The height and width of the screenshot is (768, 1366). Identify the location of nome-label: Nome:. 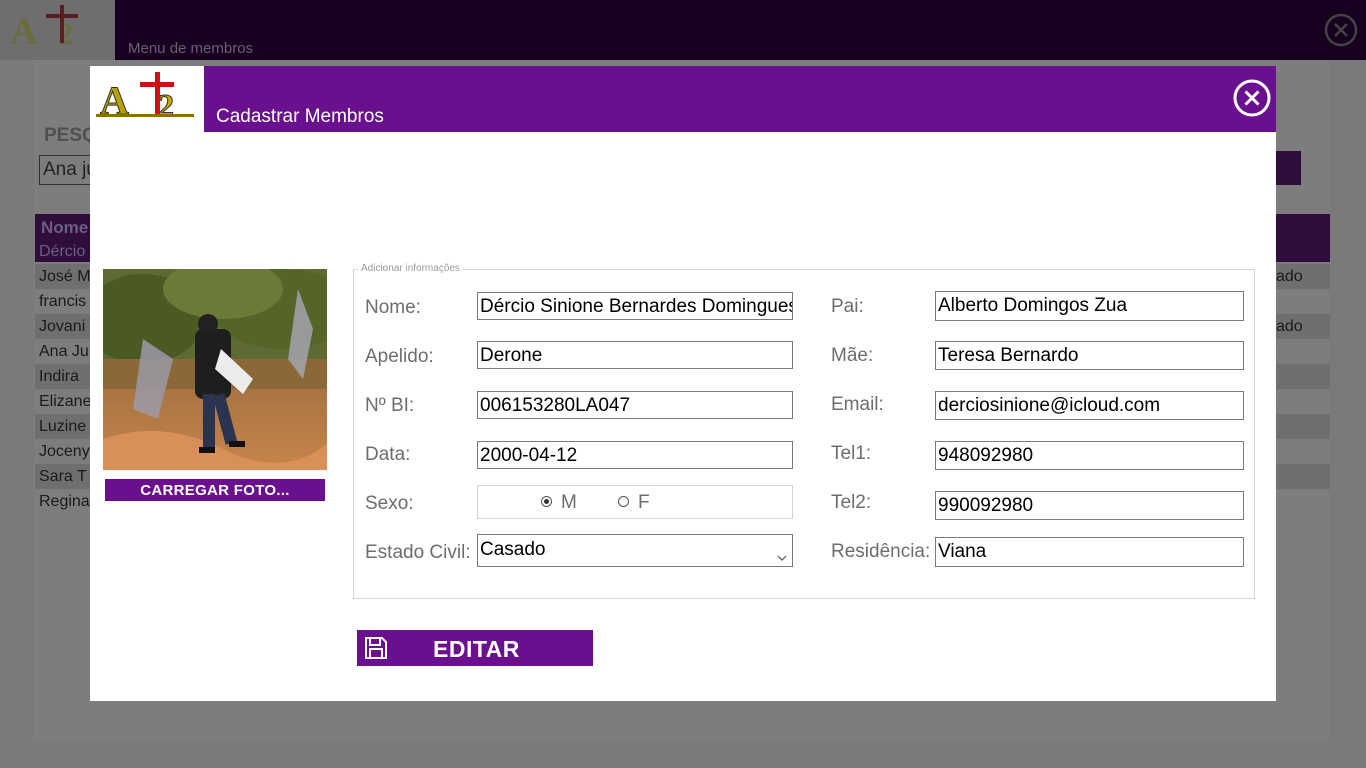
(393, 307).